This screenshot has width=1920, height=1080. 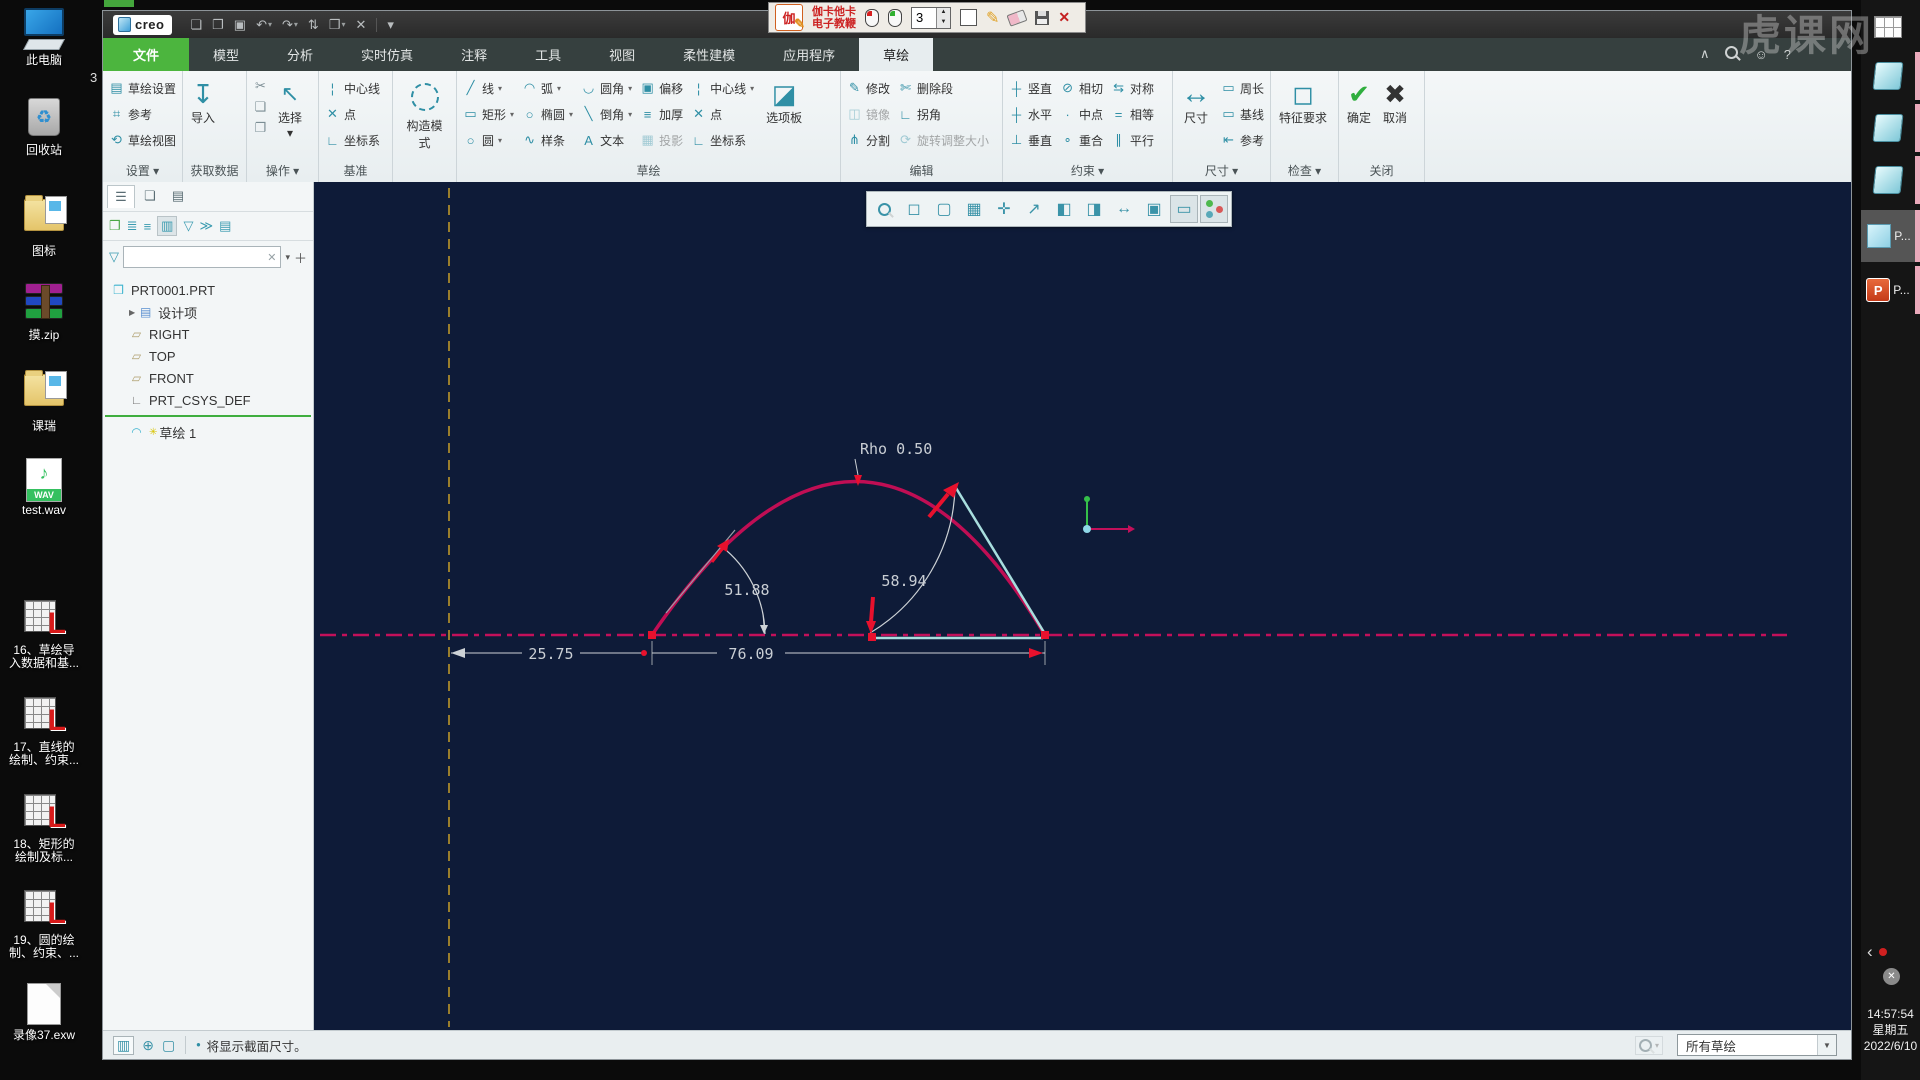 I want to click on pen-width-spinner: 3 ▲ ▼, so click(x=931, y=17).